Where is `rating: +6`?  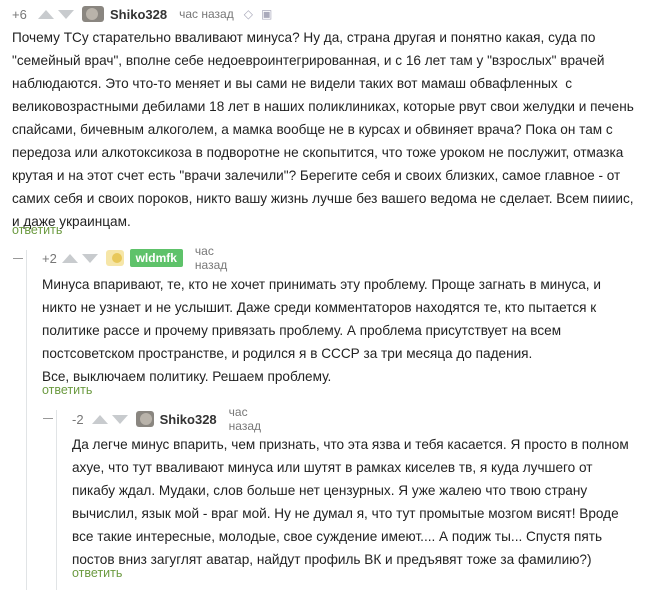
rating: +6 is located at coordinates (19, 14).